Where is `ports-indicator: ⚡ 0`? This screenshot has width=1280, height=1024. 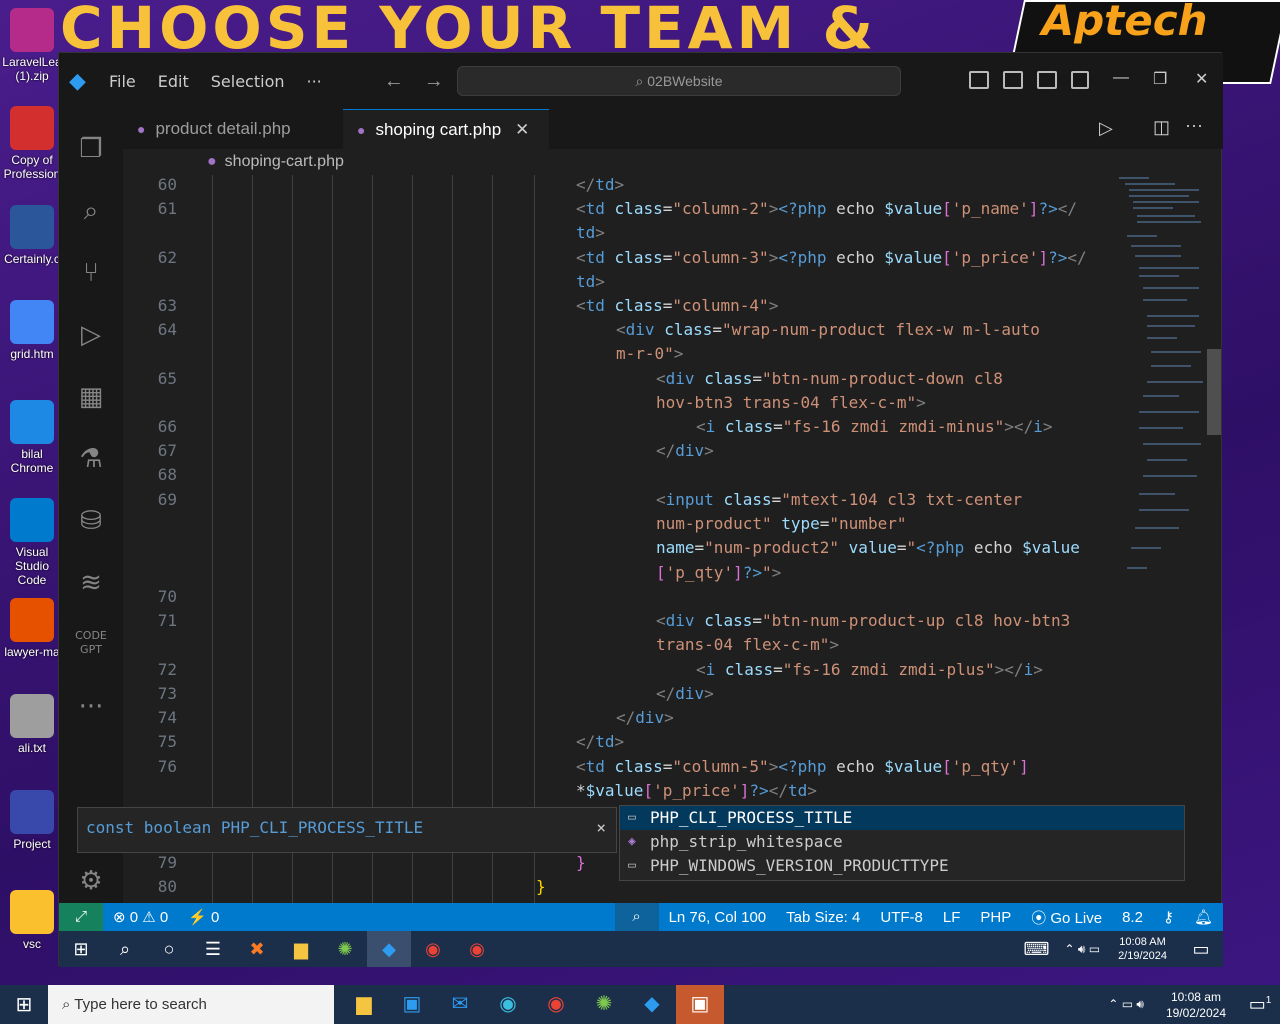 ports-indicator: ⚡ 0 is located at coordinates (203, 917).